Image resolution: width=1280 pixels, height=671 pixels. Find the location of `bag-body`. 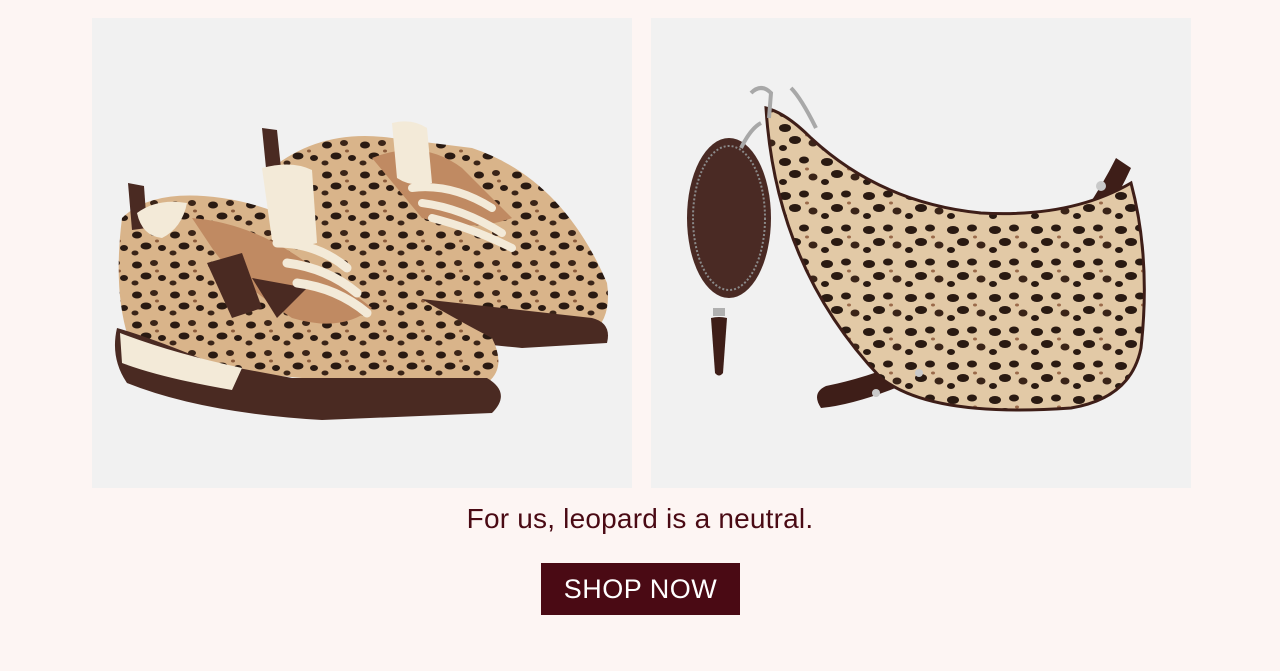

bag-body is located at coordinates (955, 259).